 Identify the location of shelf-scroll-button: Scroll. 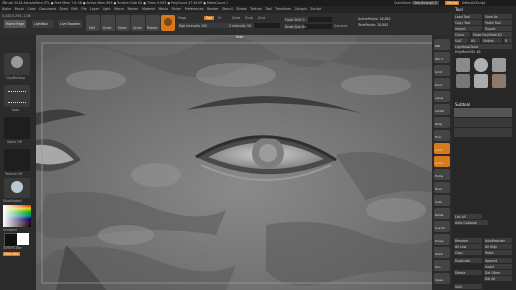
(442, 70).